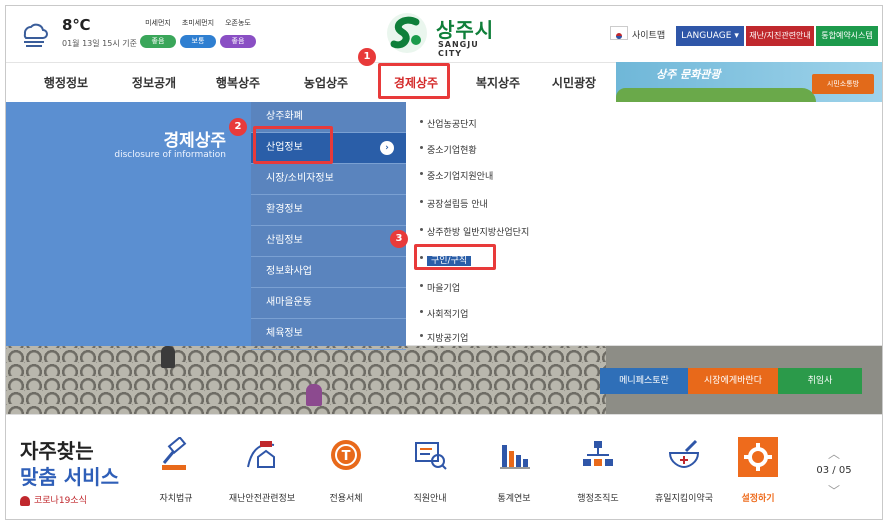 This screenshot has width=888, height=525. Describe the element at coordinates (76, 25) in the screenshot. I see `temperature: 8℃` at that location.